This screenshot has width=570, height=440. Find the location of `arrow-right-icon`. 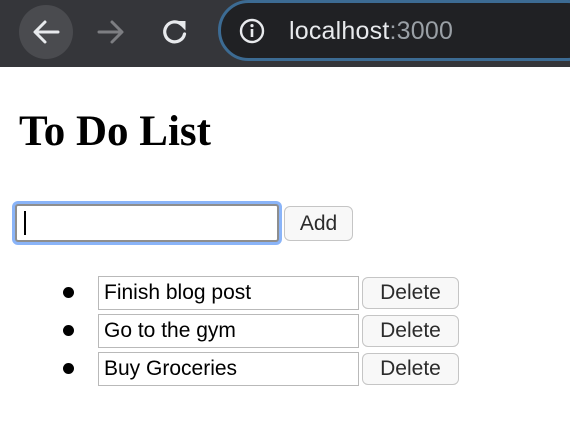

arrow-right-icon is located at coordinates (110, 32).